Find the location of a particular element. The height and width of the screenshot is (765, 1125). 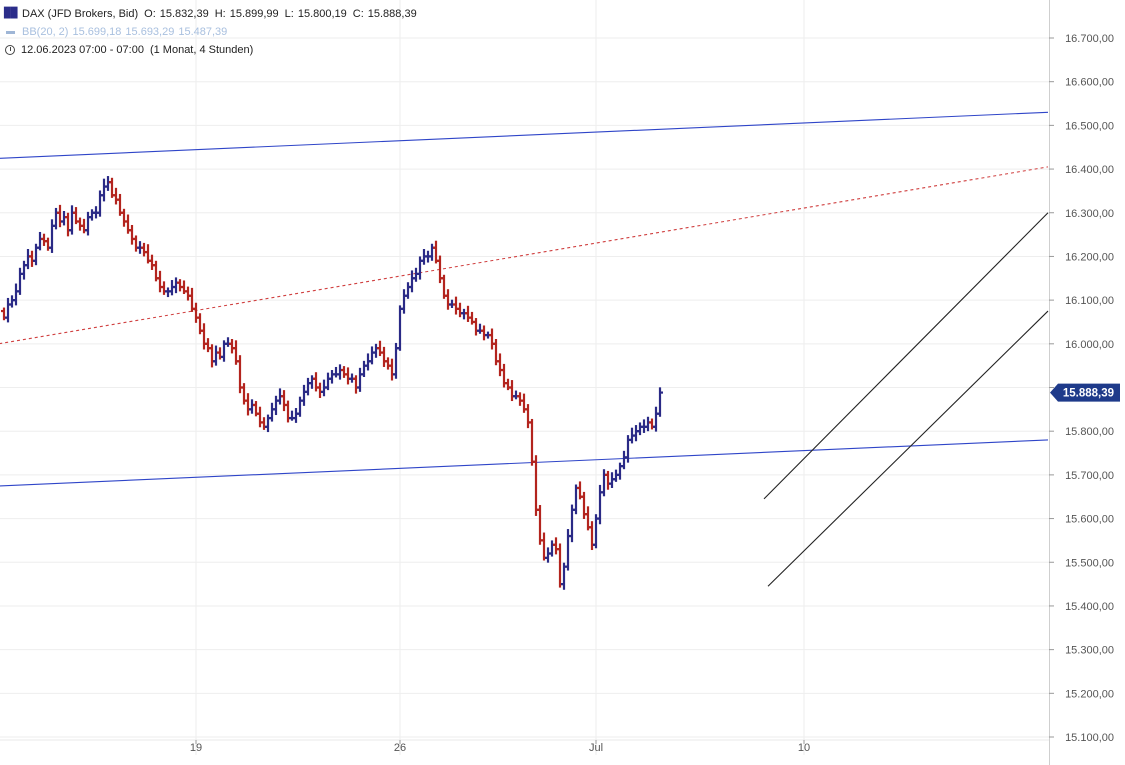

y-tick-label: 16.500,00 is located at coordinates (1089, 126).